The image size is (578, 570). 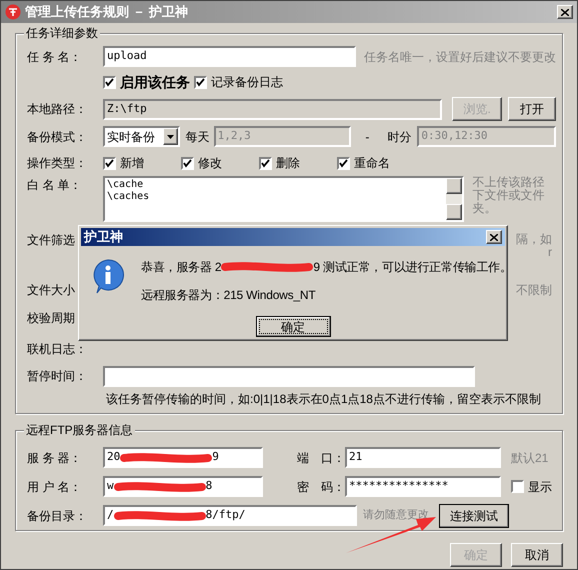 I want to click on field-label: 文件筛选, so click(x=51, y=240).